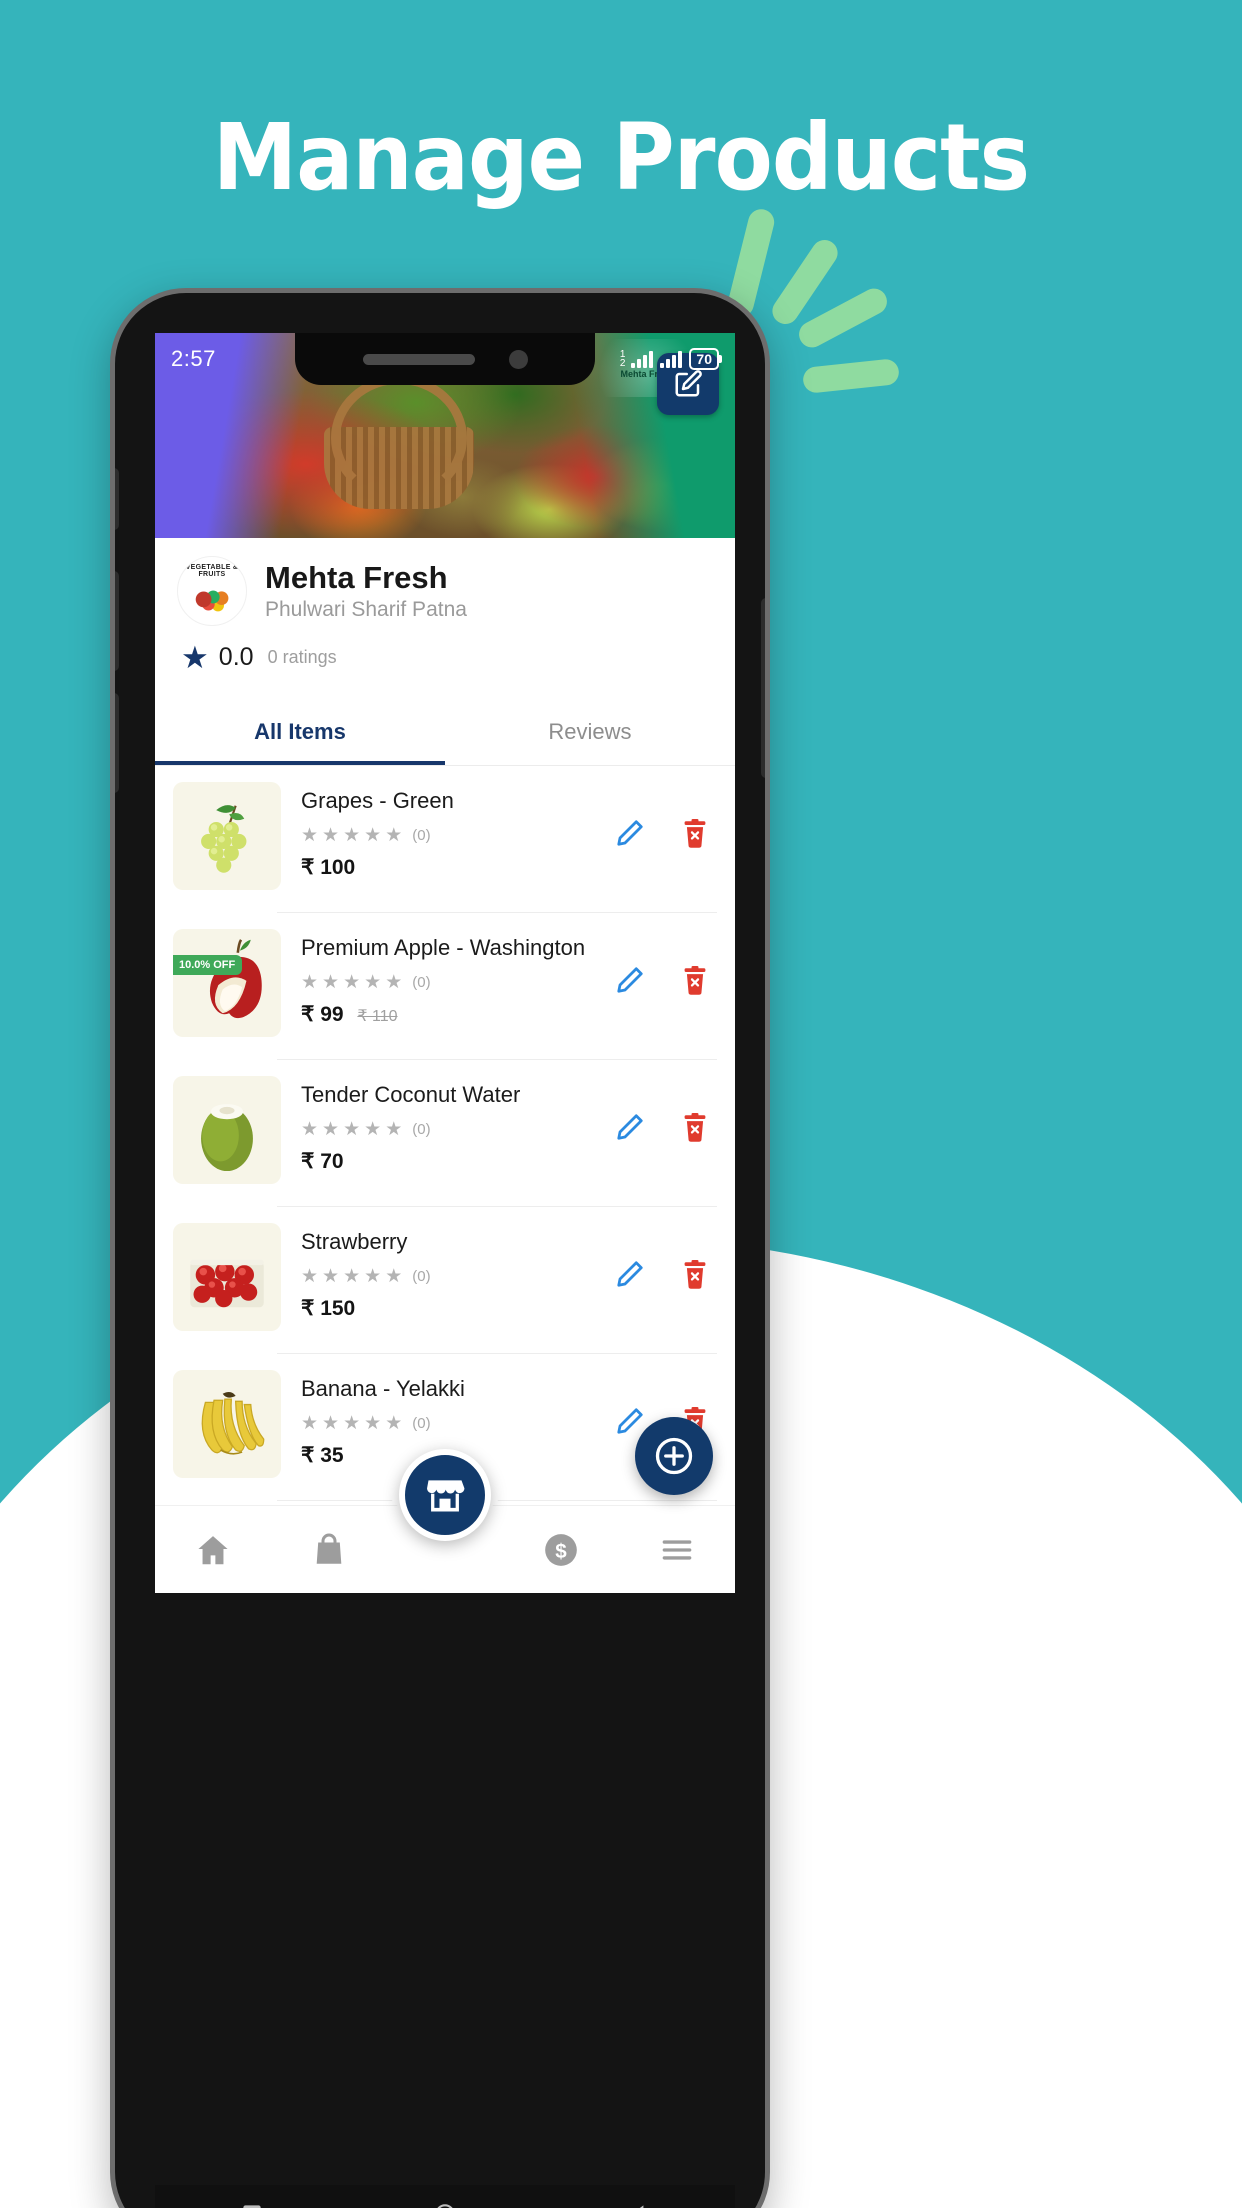  I want to click on product-price: ₹ 100, so click(328, 868).